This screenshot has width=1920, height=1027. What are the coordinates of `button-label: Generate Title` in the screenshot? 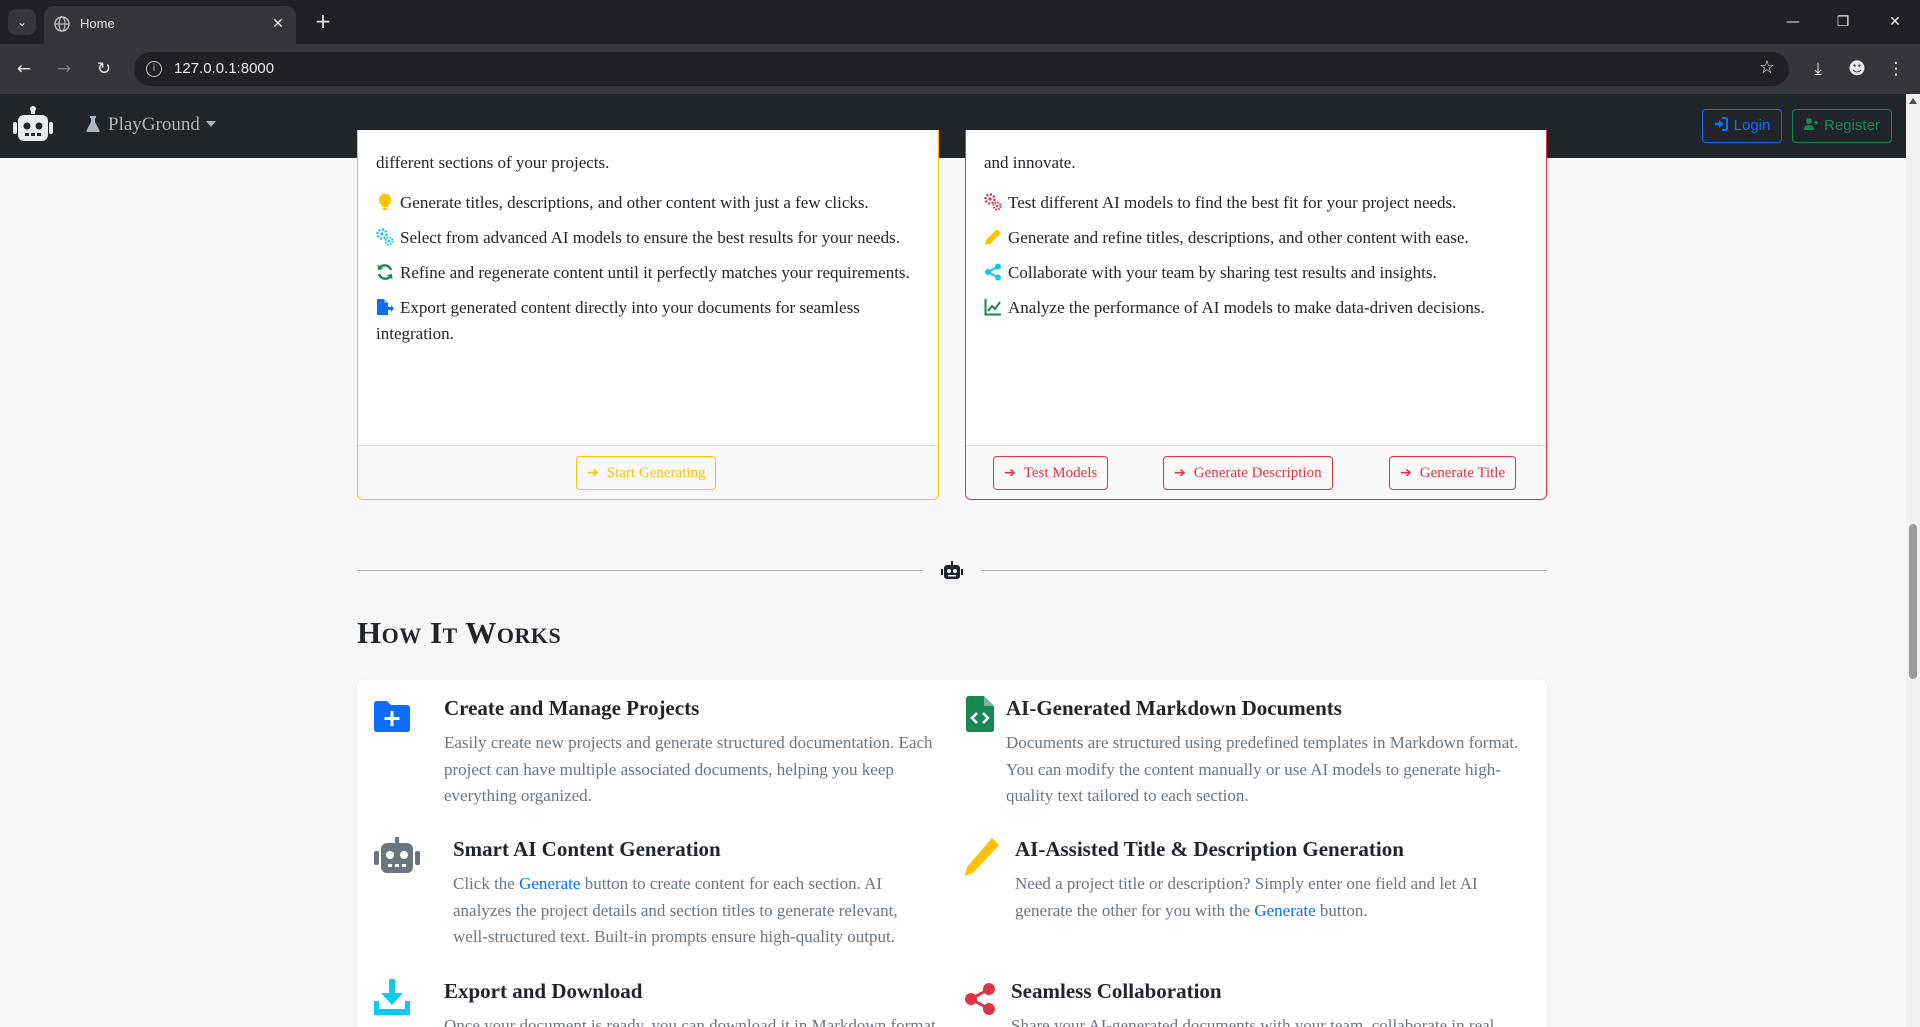 It's located at (1462, 473).